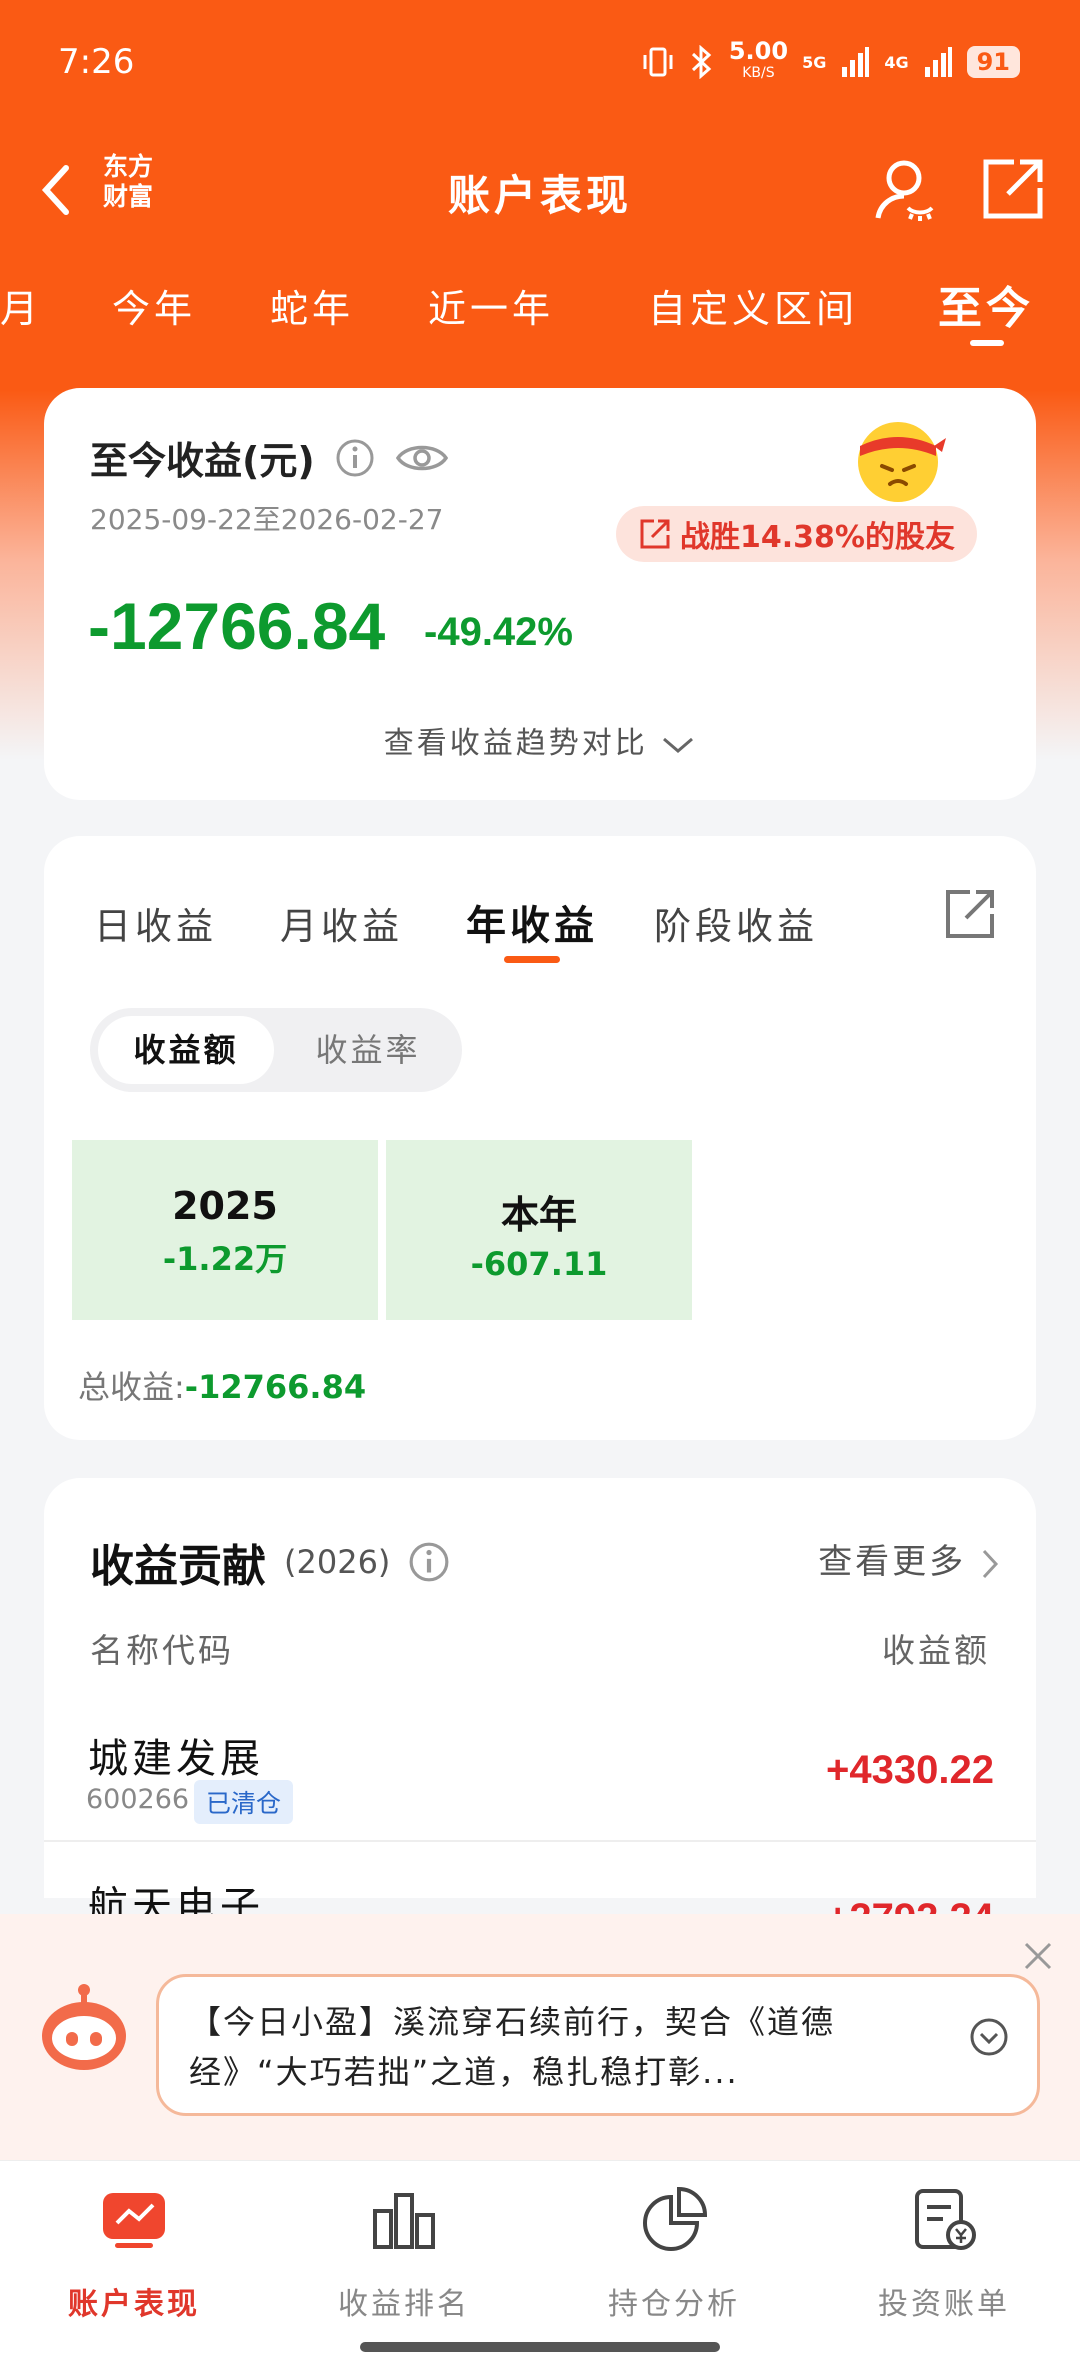  Describe the element at coordinates (902, 462) in the screenshot. I see `mascot-icon` at that location.